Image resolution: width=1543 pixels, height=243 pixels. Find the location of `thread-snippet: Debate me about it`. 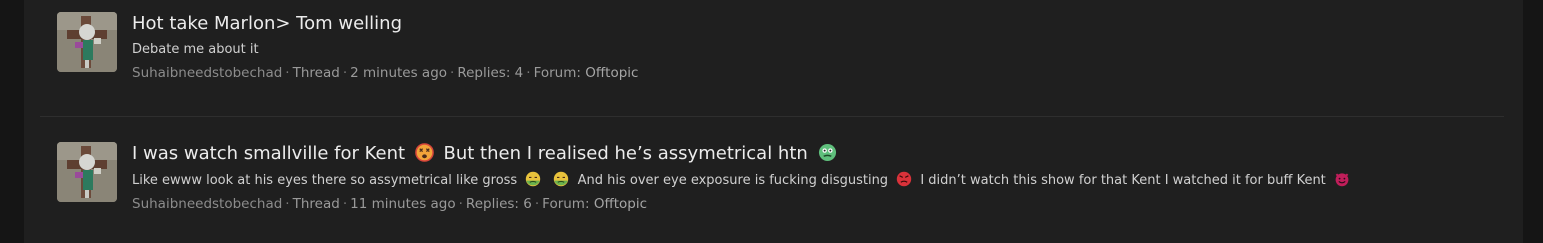

thread-snippet: Debate me about it is located at coordinates (195, 49).